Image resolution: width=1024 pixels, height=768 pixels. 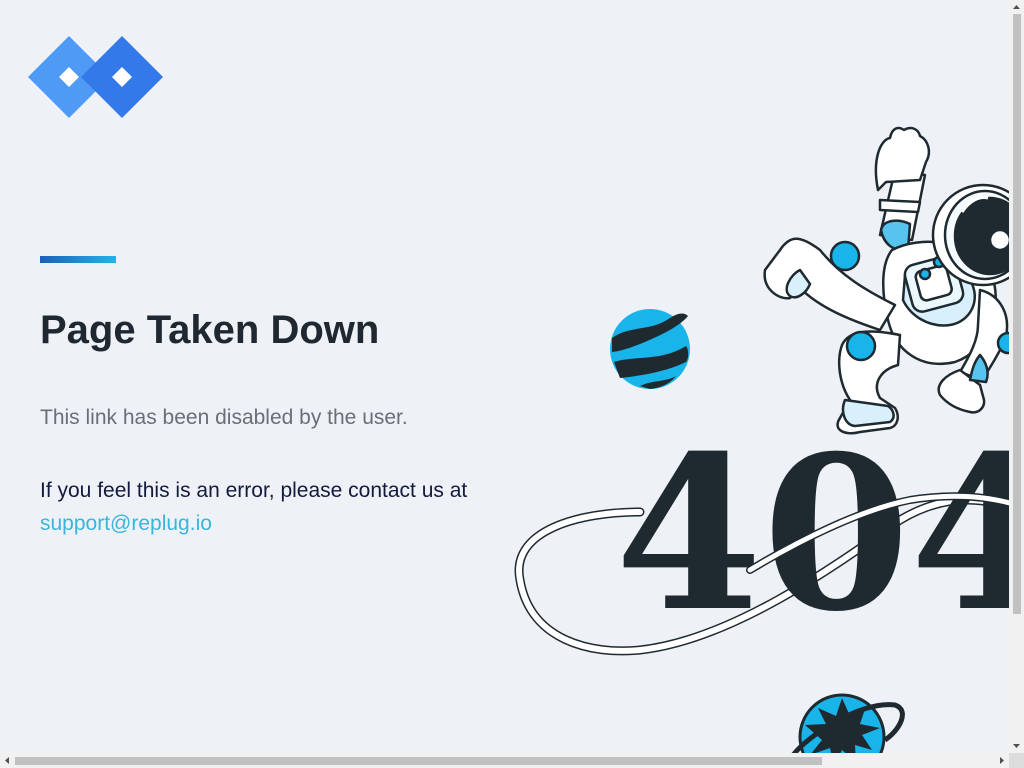 What do you see at coordinates (1017, 314) in the screenshot?
I see `vertical-scrollbar-thumb` at bounding box center [1017, 314].